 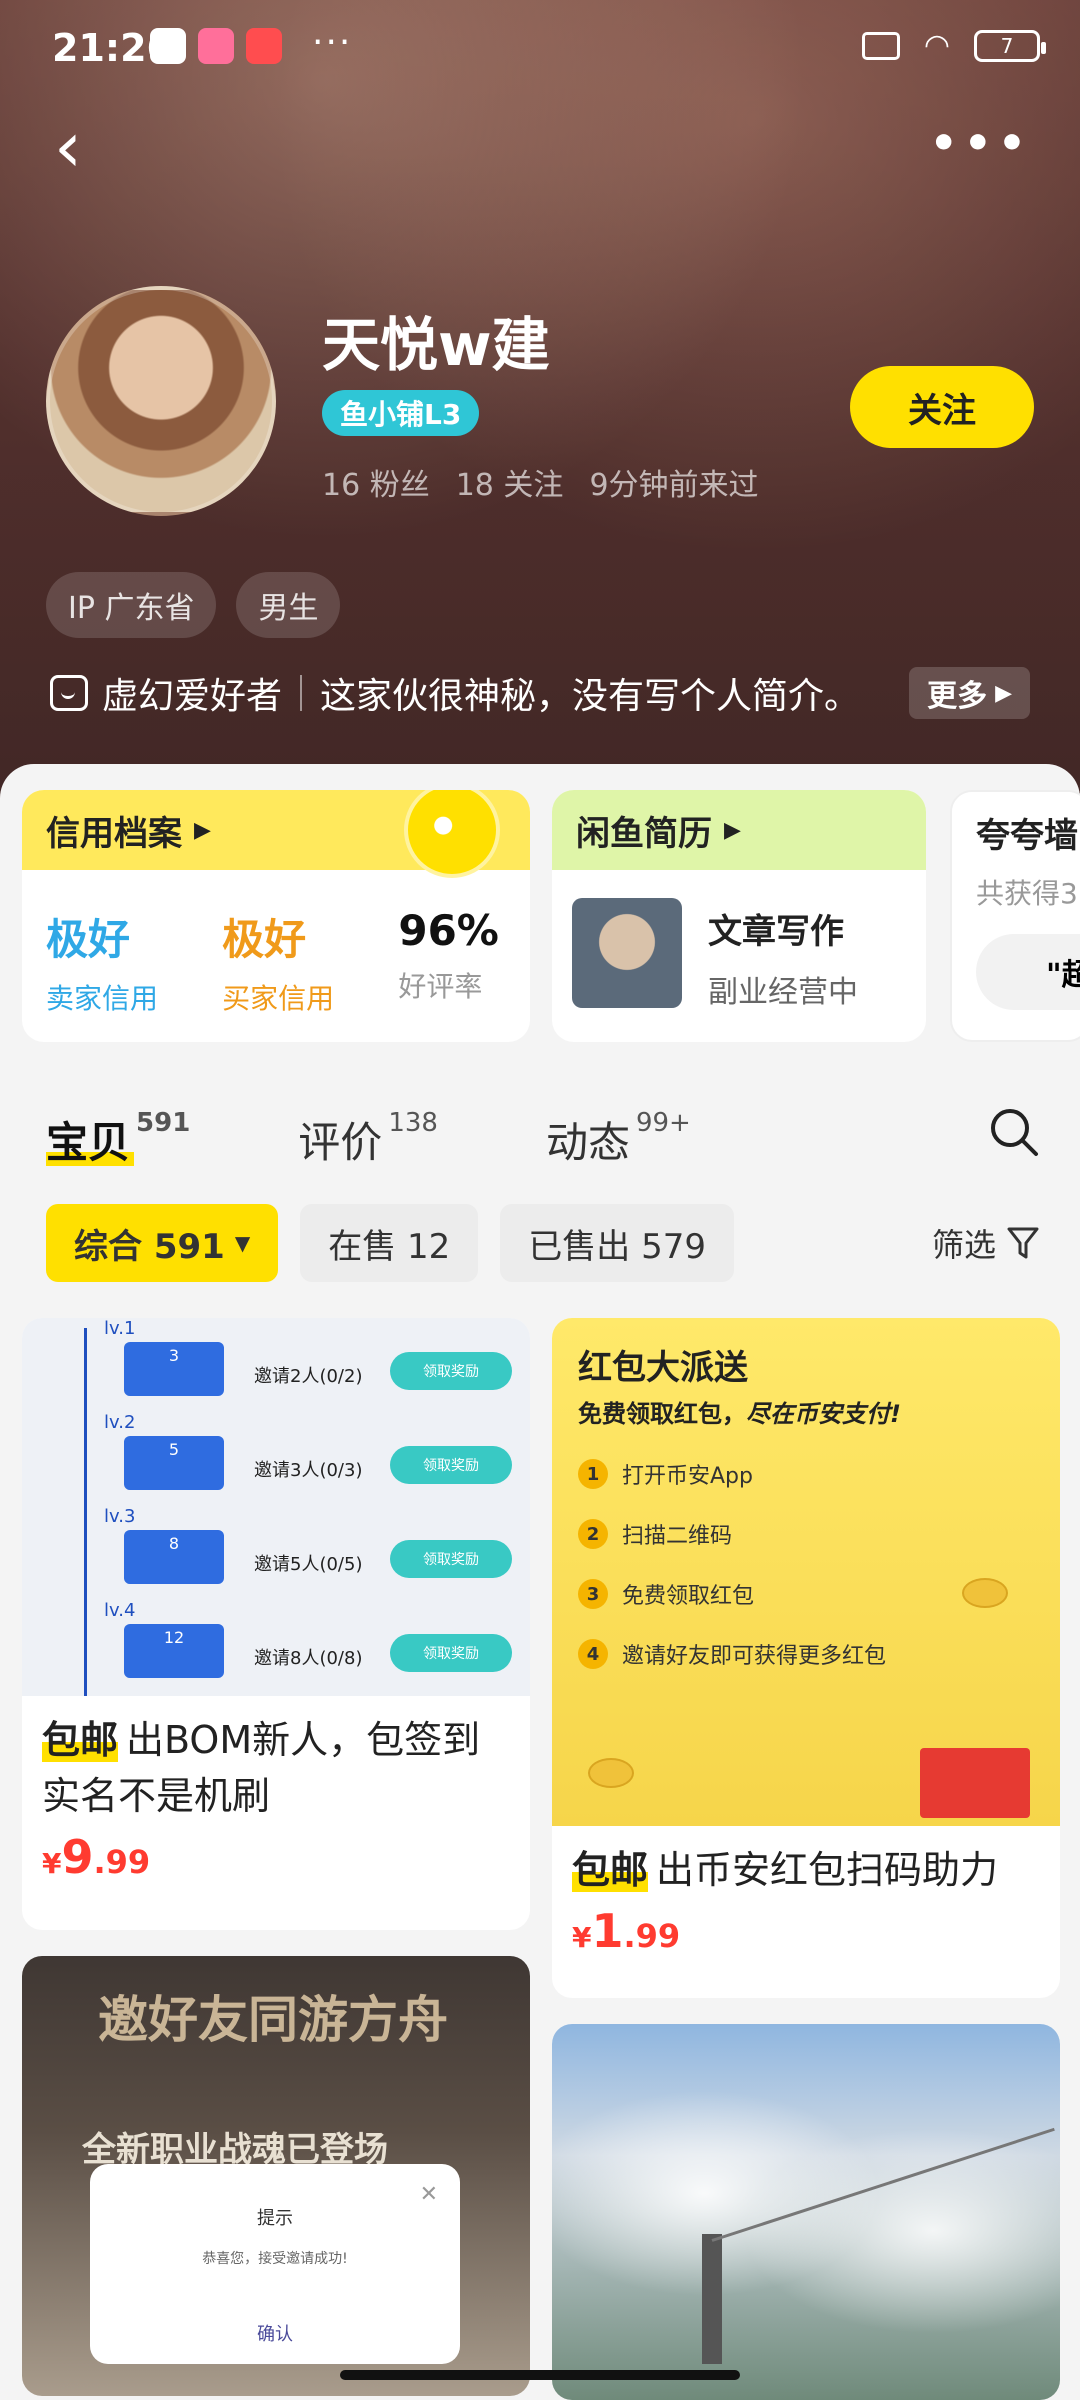 I want to click on product-card: 邀好友同游方舟 全新职业战魂已登场 提示 ✕ 恭喜您，接受邀请成功! 确认, so click(x=276, y=2176).